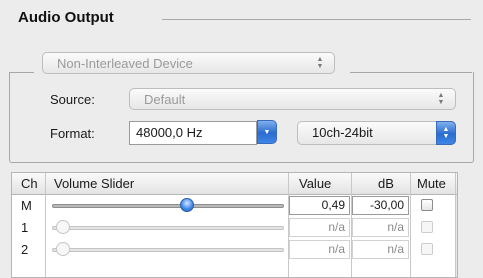 Image resolution: width=483 pixels, height=278 pixels. What do you see at coordinates (94, 183) in the screenshot?
I see `column-header-volume-slider: Volume Slider` at bounding box center [94, 183].